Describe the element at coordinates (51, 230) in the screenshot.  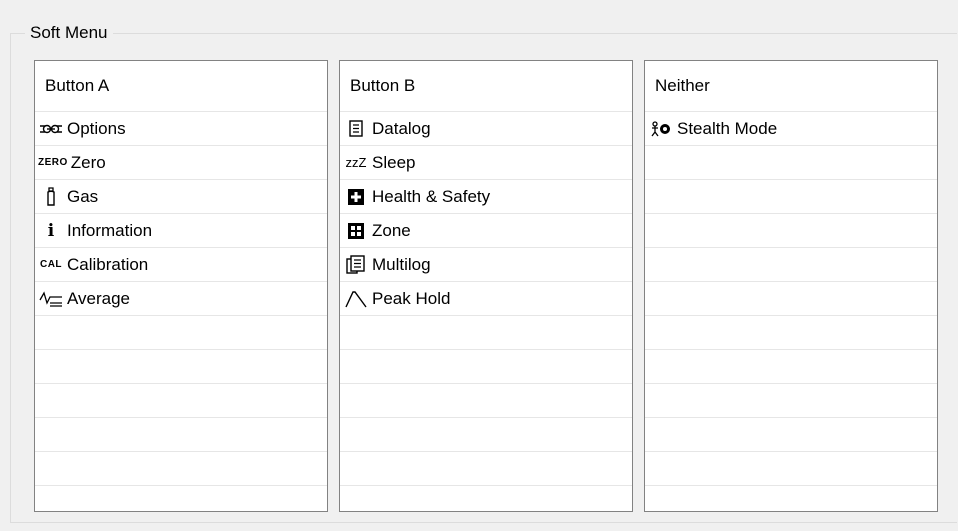
I see `information-icon: i` at that location.